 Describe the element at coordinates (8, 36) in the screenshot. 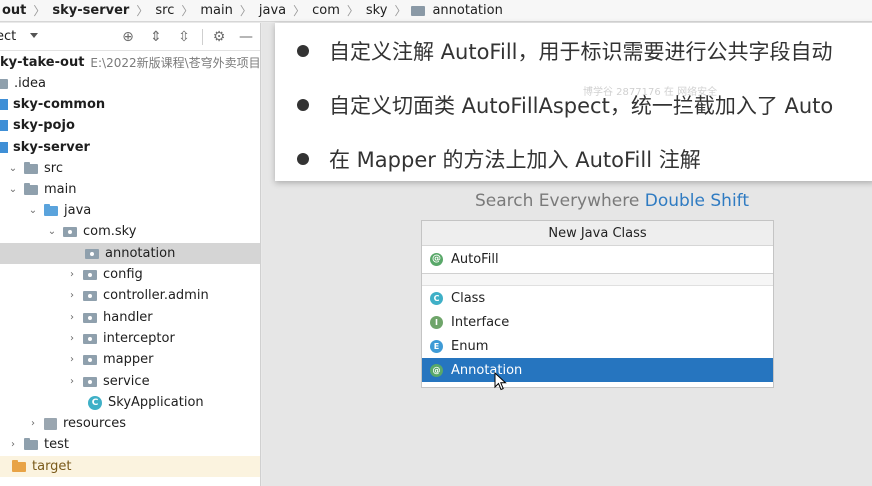

I see `project-view-selector: ect` at that location.